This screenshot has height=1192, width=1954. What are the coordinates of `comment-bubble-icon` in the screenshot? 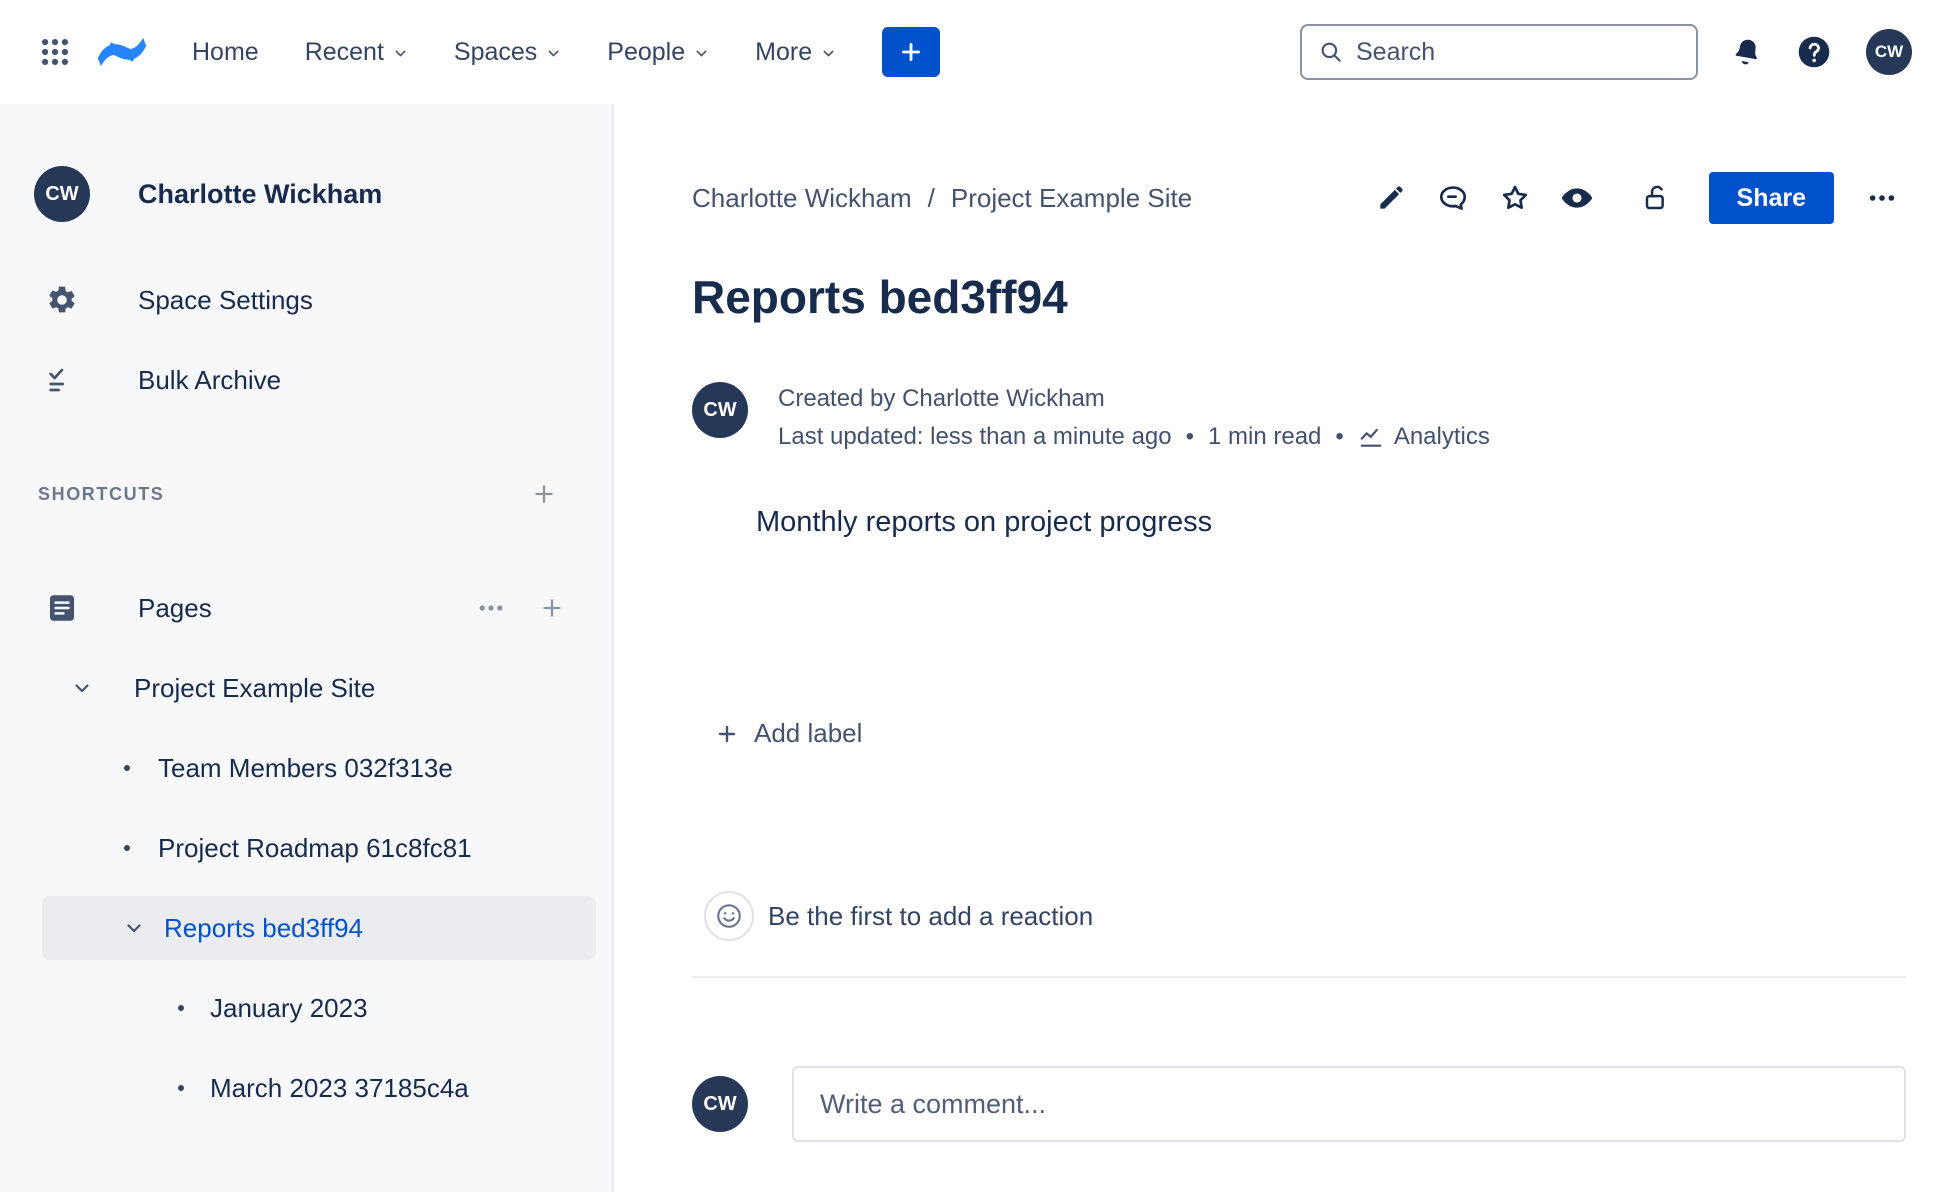 It's located at (1453, 198).